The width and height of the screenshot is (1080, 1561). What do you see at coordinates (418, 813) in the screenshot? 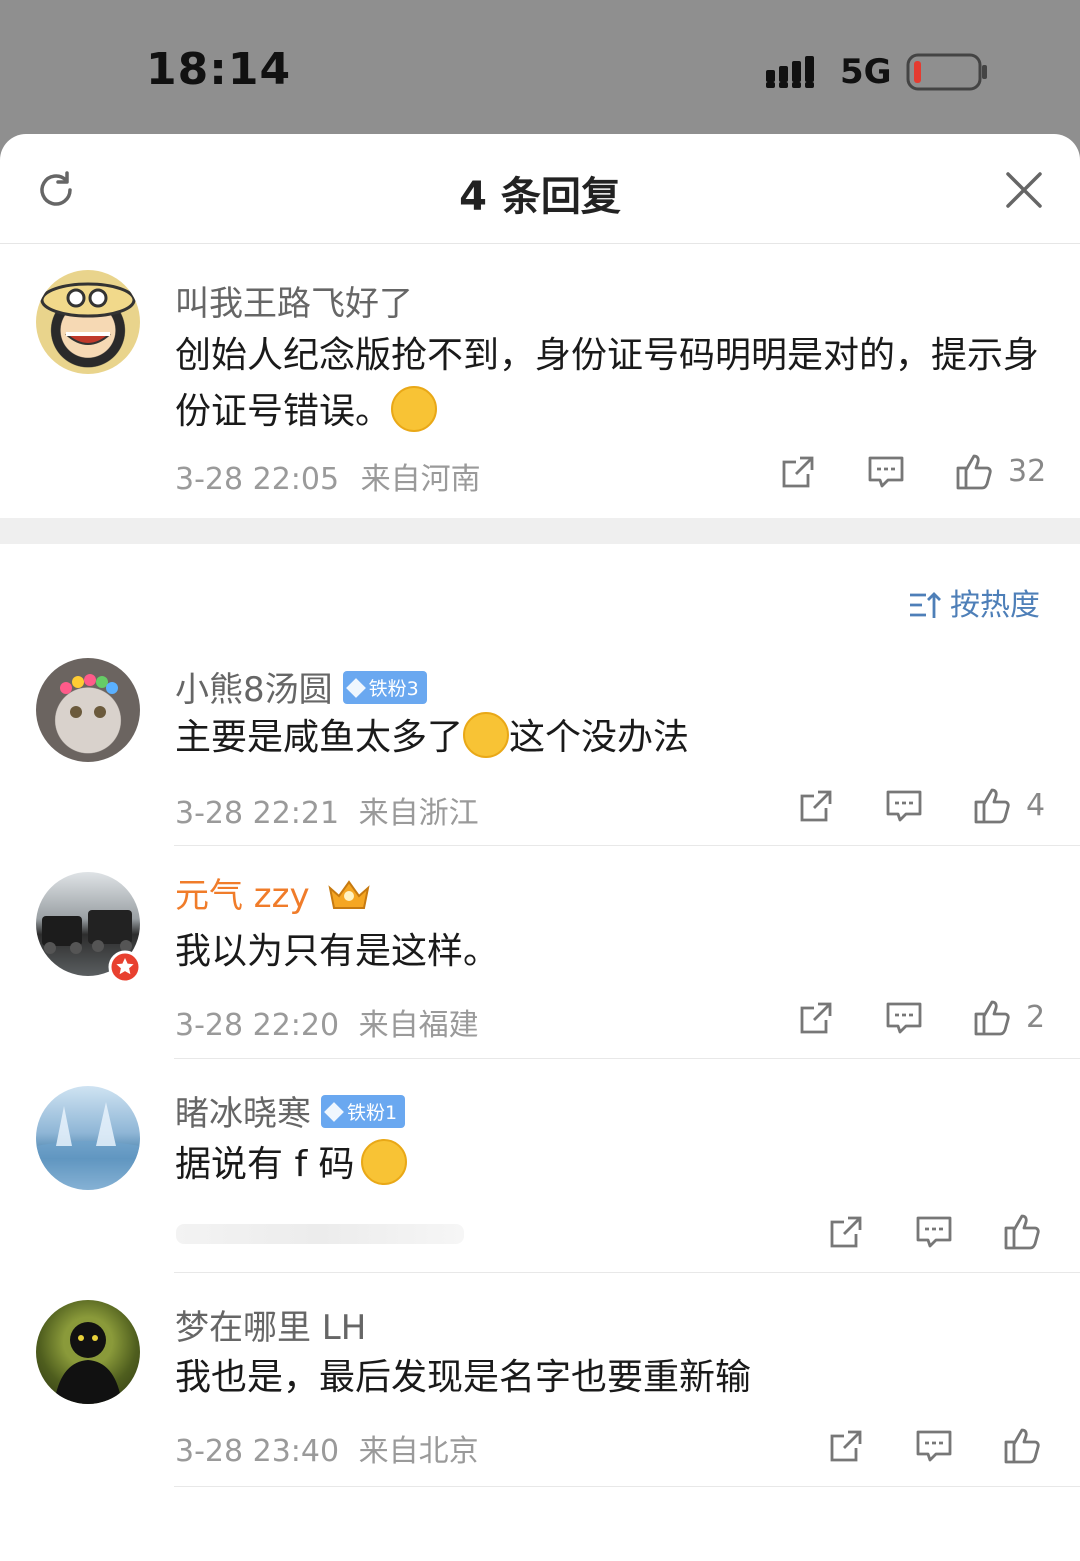
I see `reply-location: 来自浙江` at bounding box center [418, 813].